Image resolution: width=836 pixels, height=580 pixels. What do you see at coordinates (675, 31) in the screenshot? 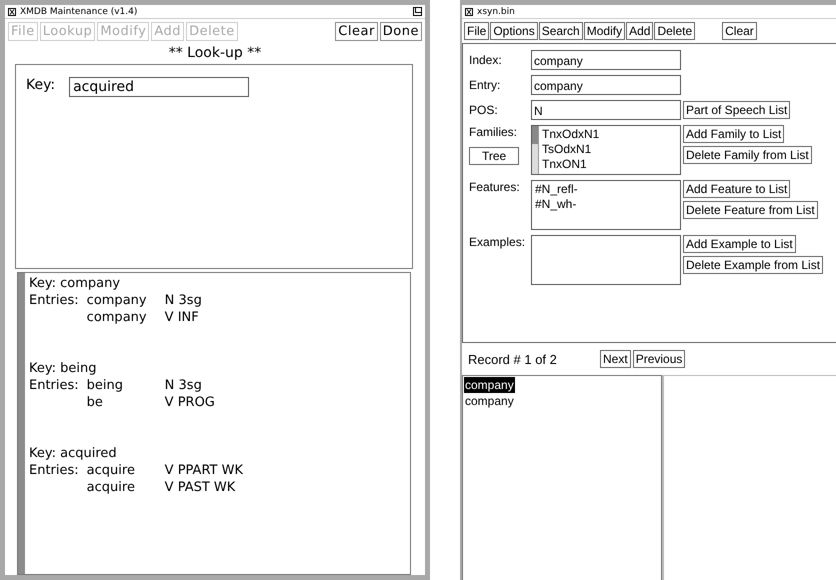
I see `menu-button: Delete` at bounding box center [675, 31].